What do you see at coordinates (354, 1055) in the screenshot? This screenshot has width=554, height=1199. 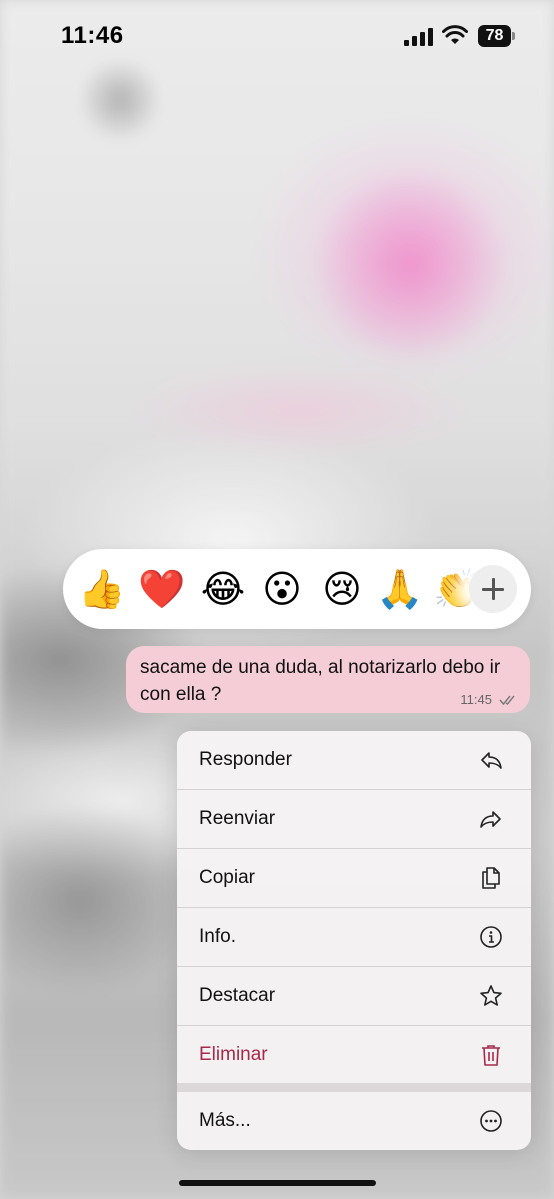 I see `menu-item-delete: Eliminar` at bounding box center [354, 1055].